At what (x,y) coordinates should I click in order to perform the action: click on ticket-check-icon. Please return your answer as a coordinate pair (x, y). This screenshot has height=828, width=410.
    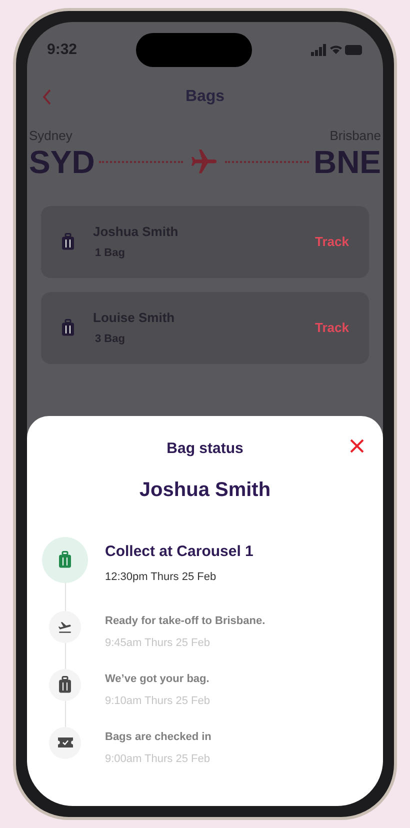
    Looking at the image, I should click on (65, 742).